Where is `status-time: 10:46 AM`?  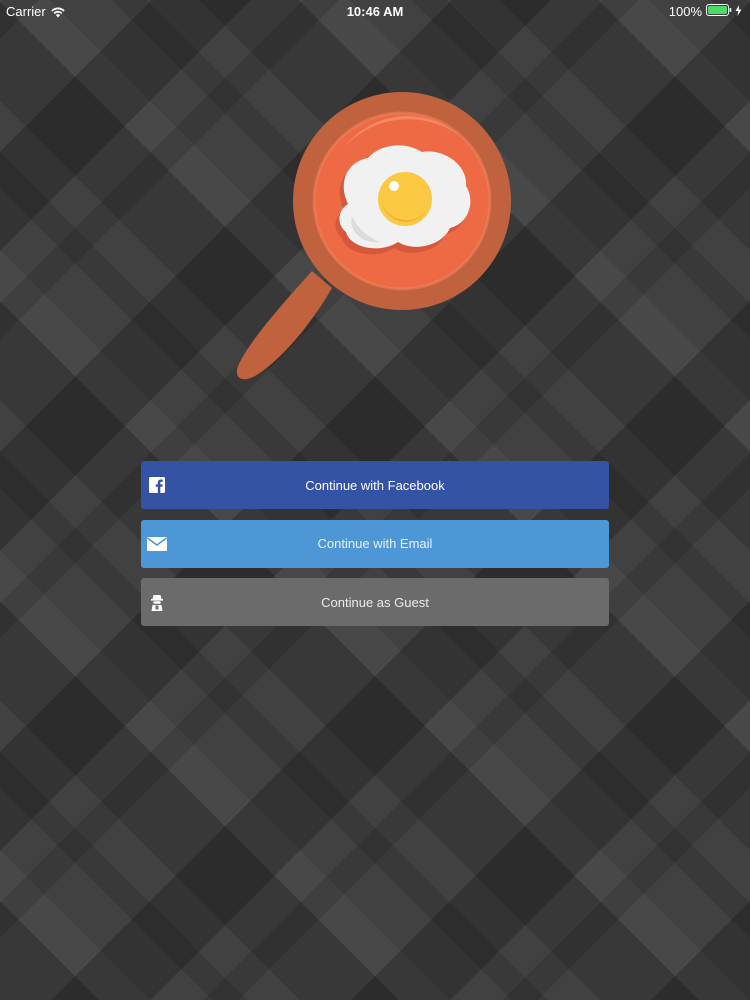
status-time: 10:46 AM is located at coordinates (375, 11).